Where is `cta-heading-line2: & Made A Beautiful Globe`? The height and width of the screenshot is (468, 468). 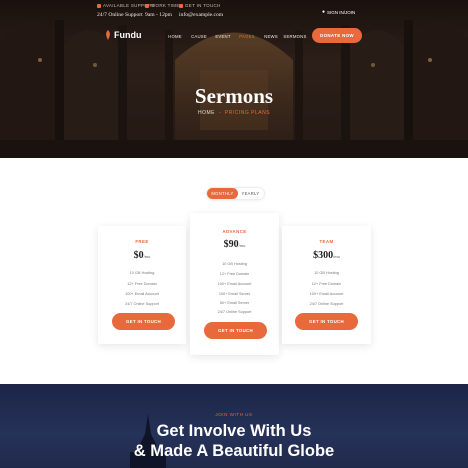 cta-heading-line2: & Made A Beautiful Globe is located at coordinates (234, 451).